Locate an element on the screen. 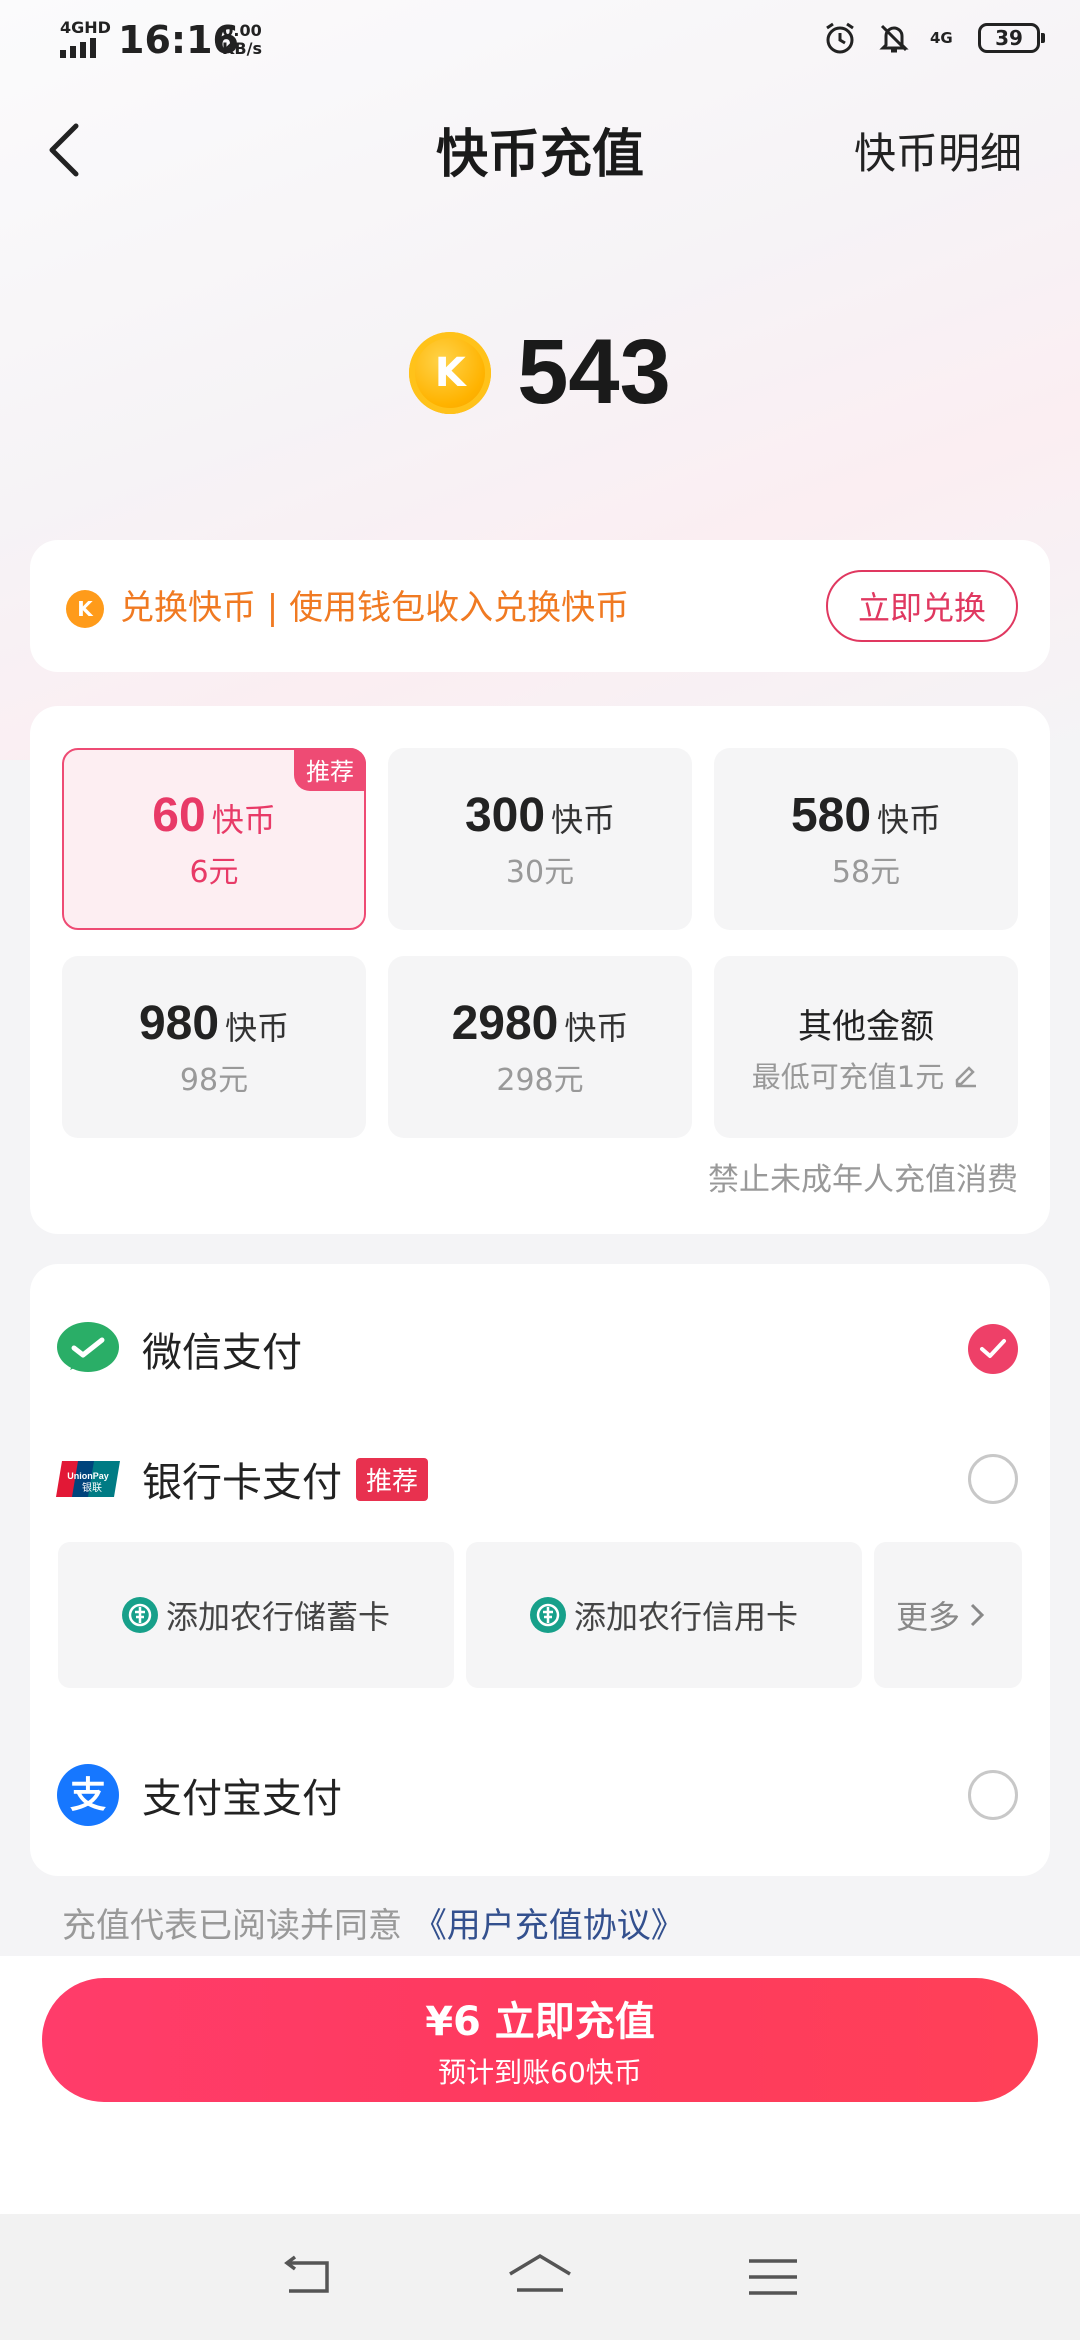  package-option-60: 推荐 60 快币 6元 is located at coordinates (214, 839).